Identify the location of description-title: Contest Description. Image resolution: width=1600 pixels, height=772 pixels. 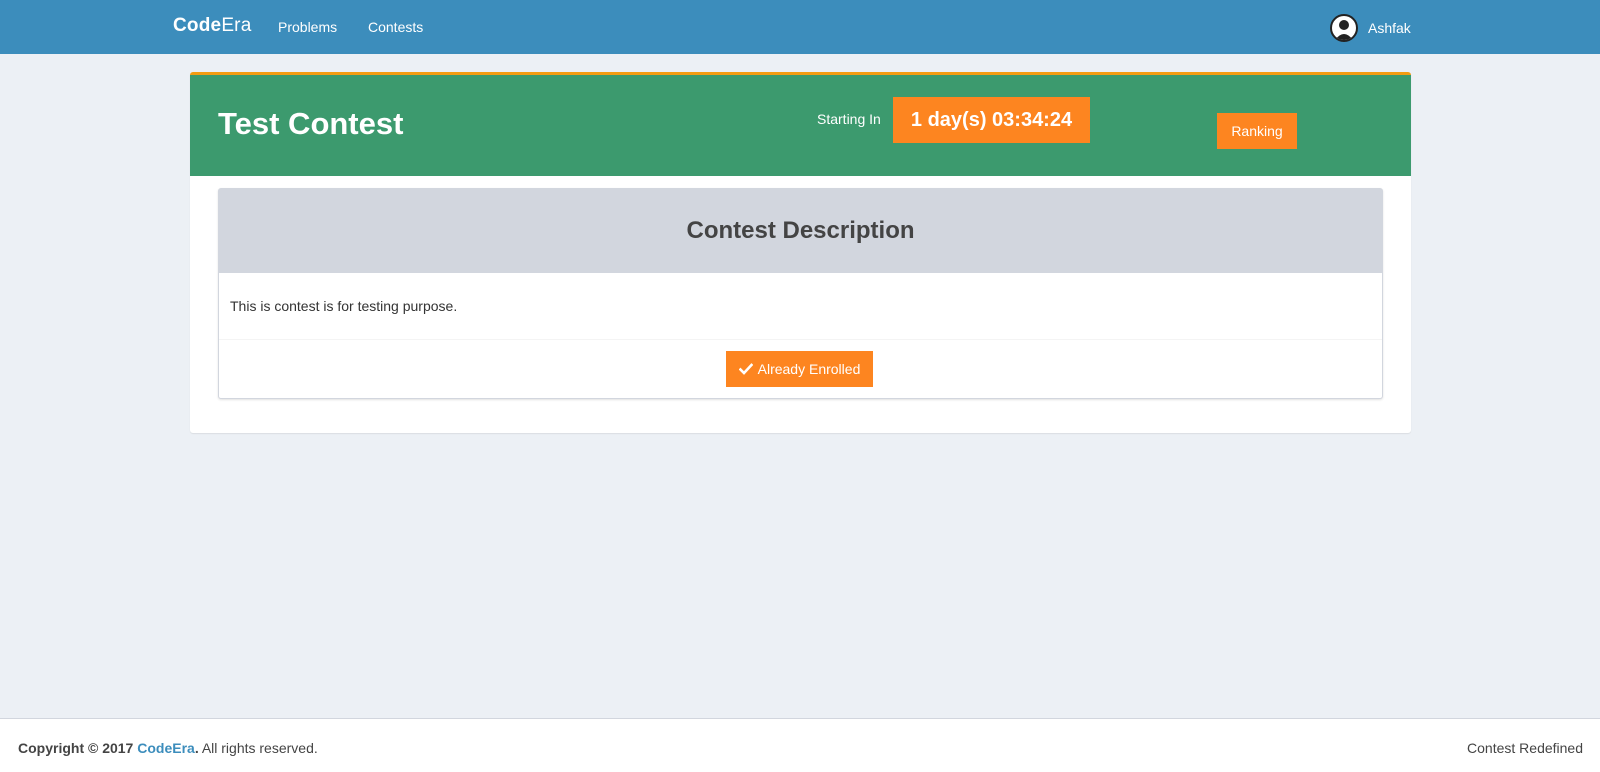
(800, 230).